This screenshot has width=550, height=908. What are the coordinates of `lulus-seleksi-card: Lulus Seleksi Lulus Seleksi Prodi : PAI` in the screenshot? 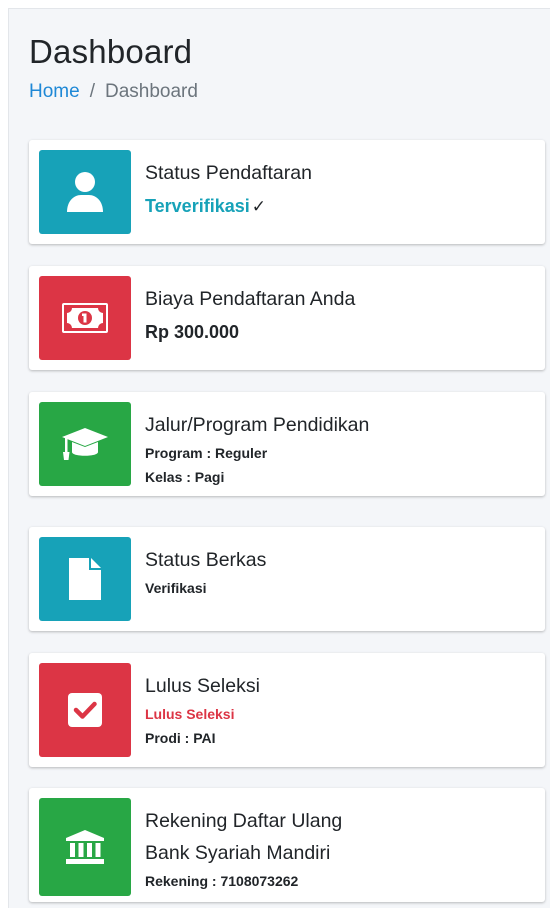 It's located at (287, 710).